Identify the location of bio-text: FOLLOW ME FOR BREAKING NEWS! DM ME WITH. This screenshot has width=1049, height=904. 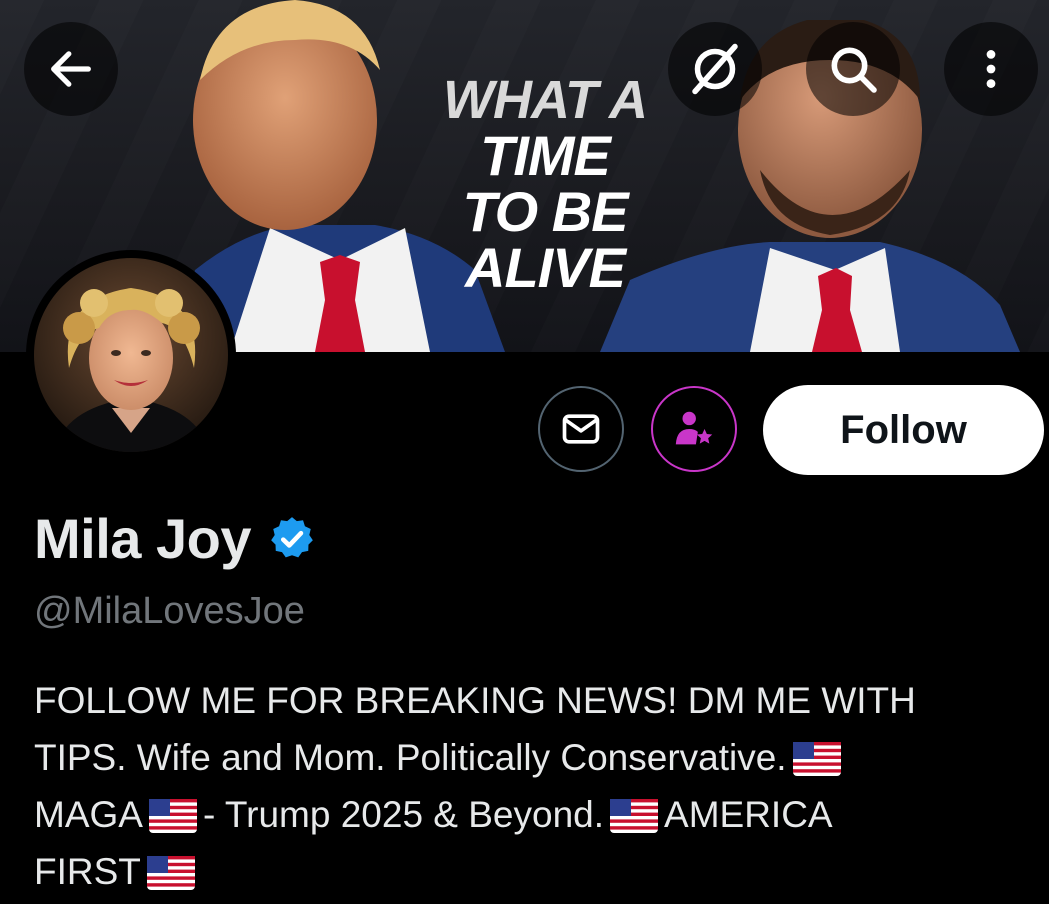
(475, 700).